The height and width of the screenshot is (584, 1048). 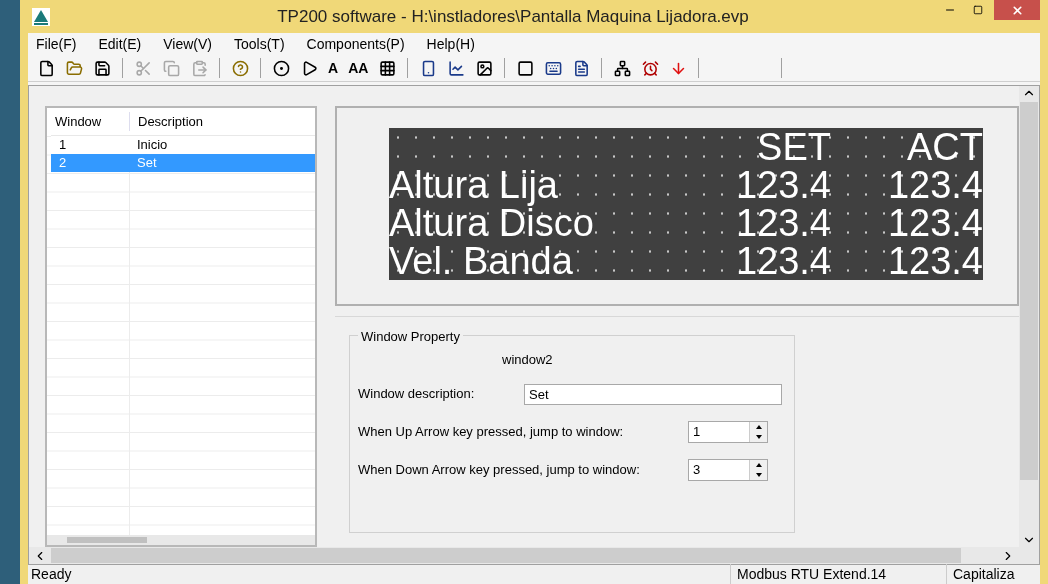 What do you see at coordinates (63, 163) in the screenshot?
I see `row-number: 2` at bounding box center [63, 163].